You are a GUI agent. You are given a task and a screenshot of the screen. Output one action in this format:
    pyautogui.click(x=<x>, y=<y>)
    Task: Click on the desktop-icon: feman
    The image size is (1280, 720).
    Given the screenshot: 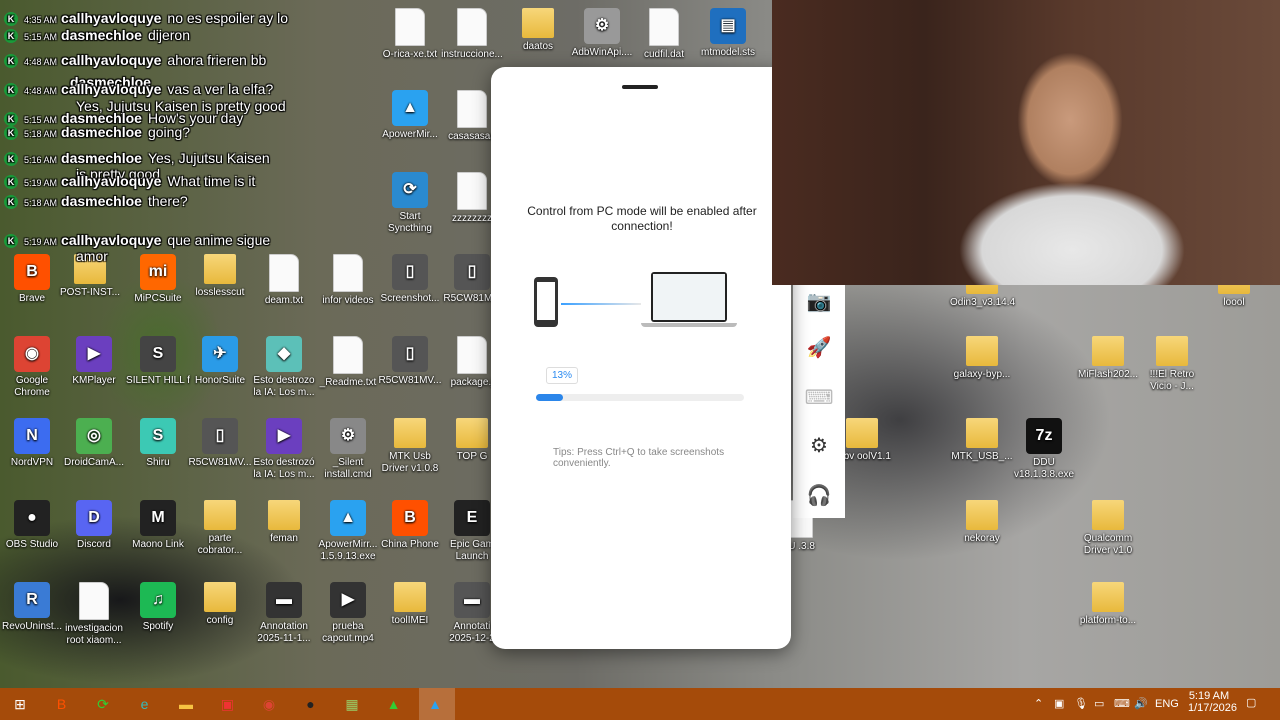 What is the action you would take?
    pyautogui.click(x=284, y=522)
    